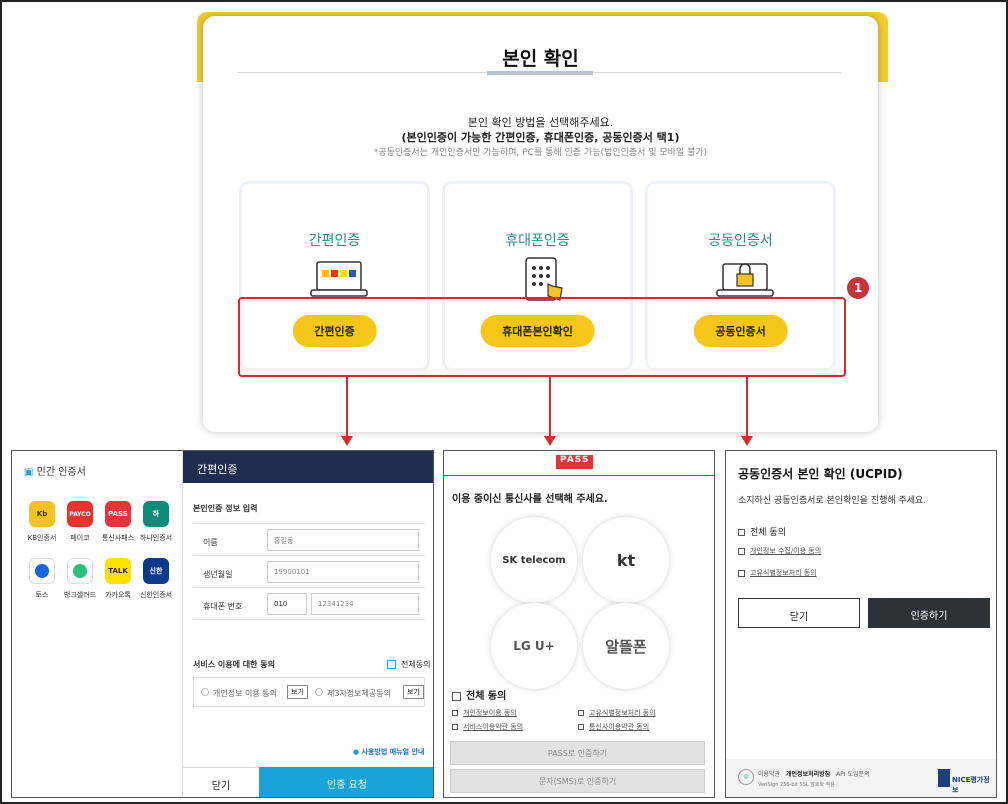 This screenshot has height=804, width=1008. Describe the element at coordinates (42, 514) in the screenshot. I see `kb-icon: Kb` at that location.